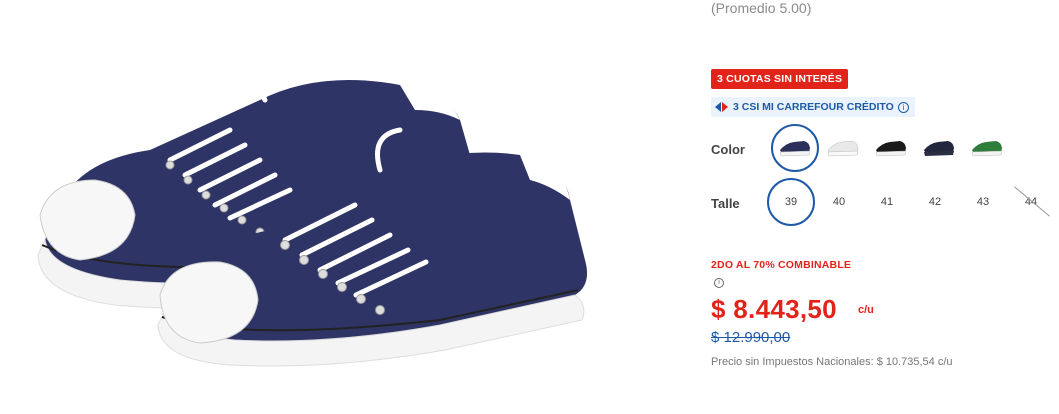 Image resolution: width=1059 pixels, height=414 pixels. Describe the element at coordinates (725, 203) in the screenshot. I see `size-label: Talle` at that location.